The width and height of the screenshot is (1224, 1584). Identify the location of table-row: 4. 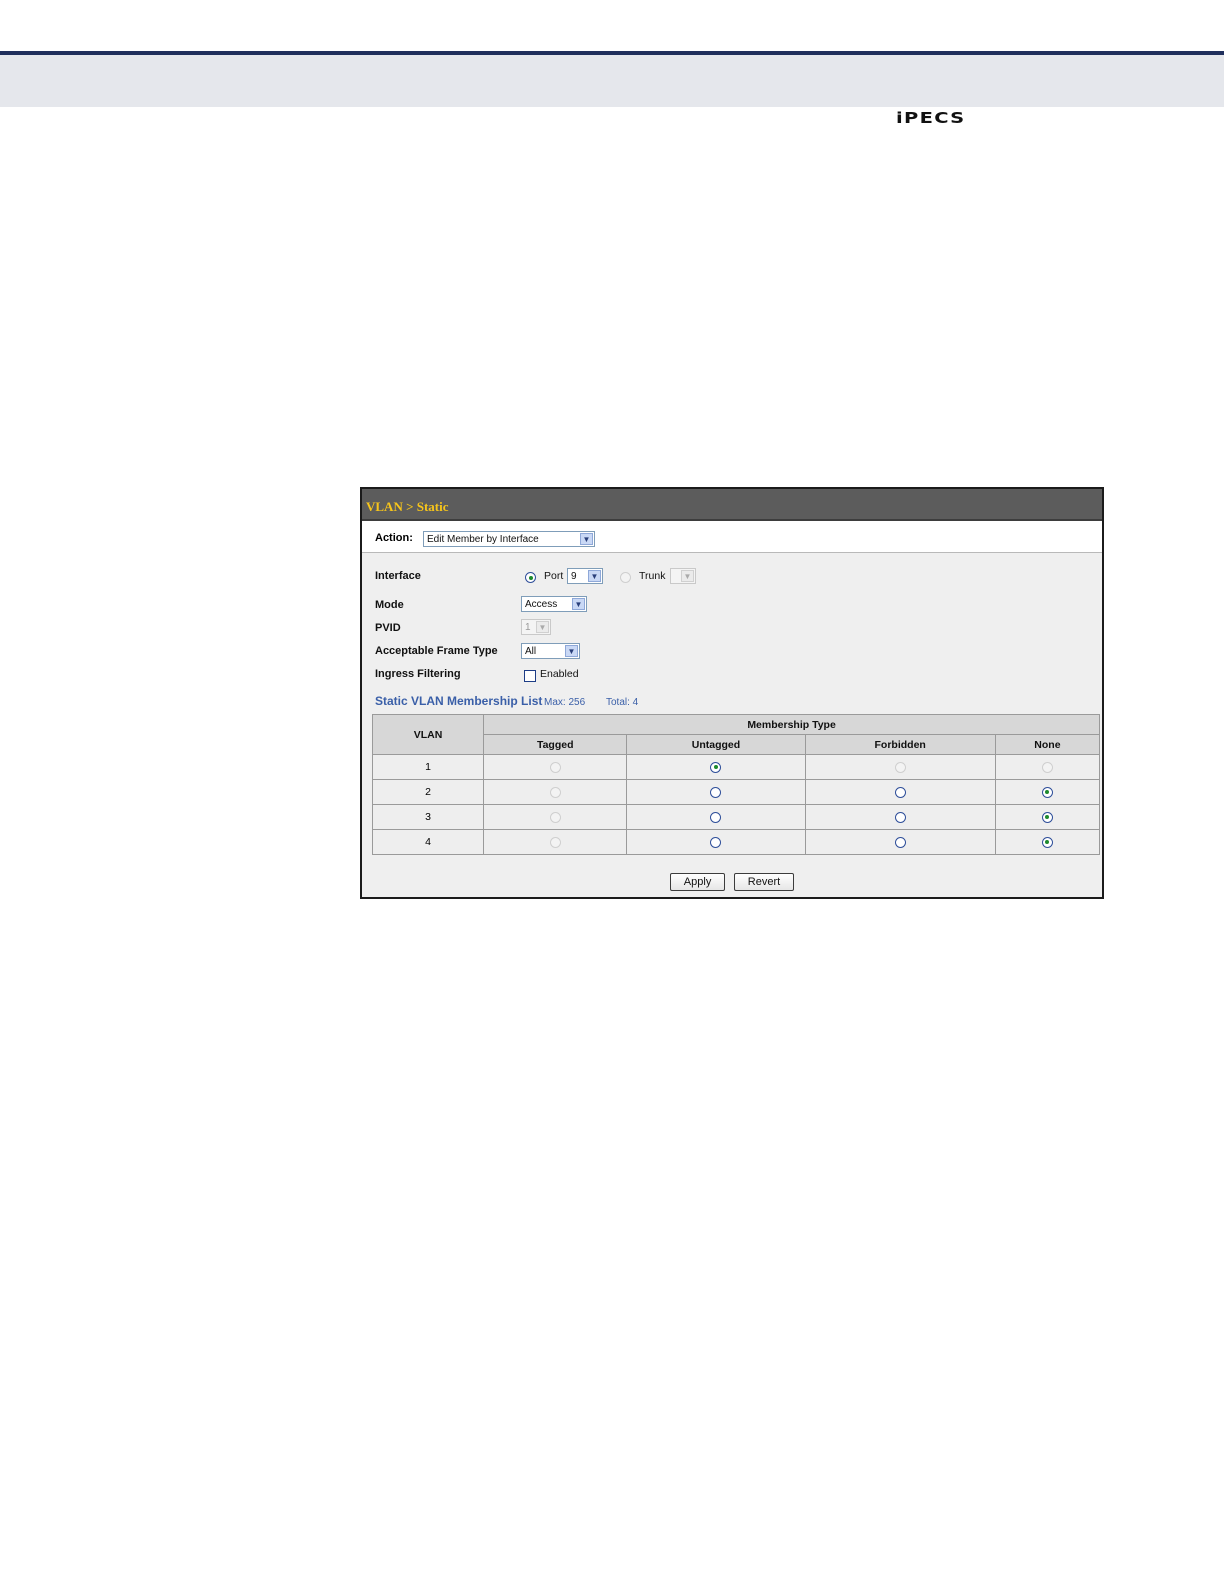
(736, 842).